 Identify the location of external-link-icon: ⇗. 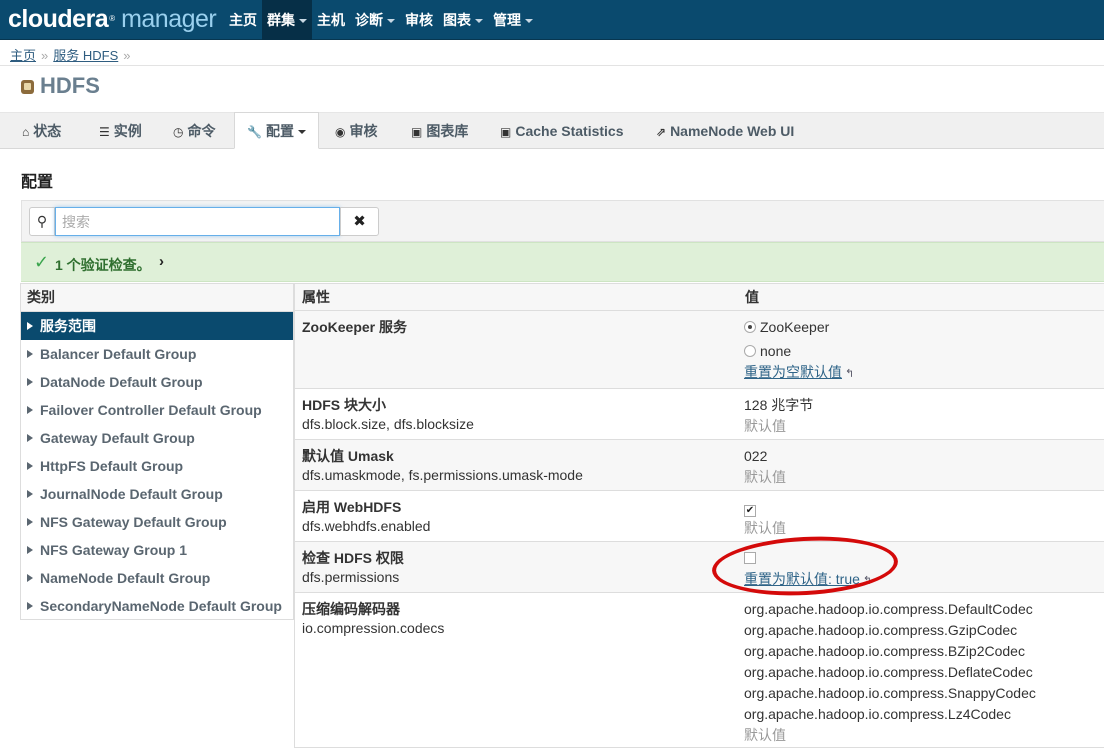
(661, 132).